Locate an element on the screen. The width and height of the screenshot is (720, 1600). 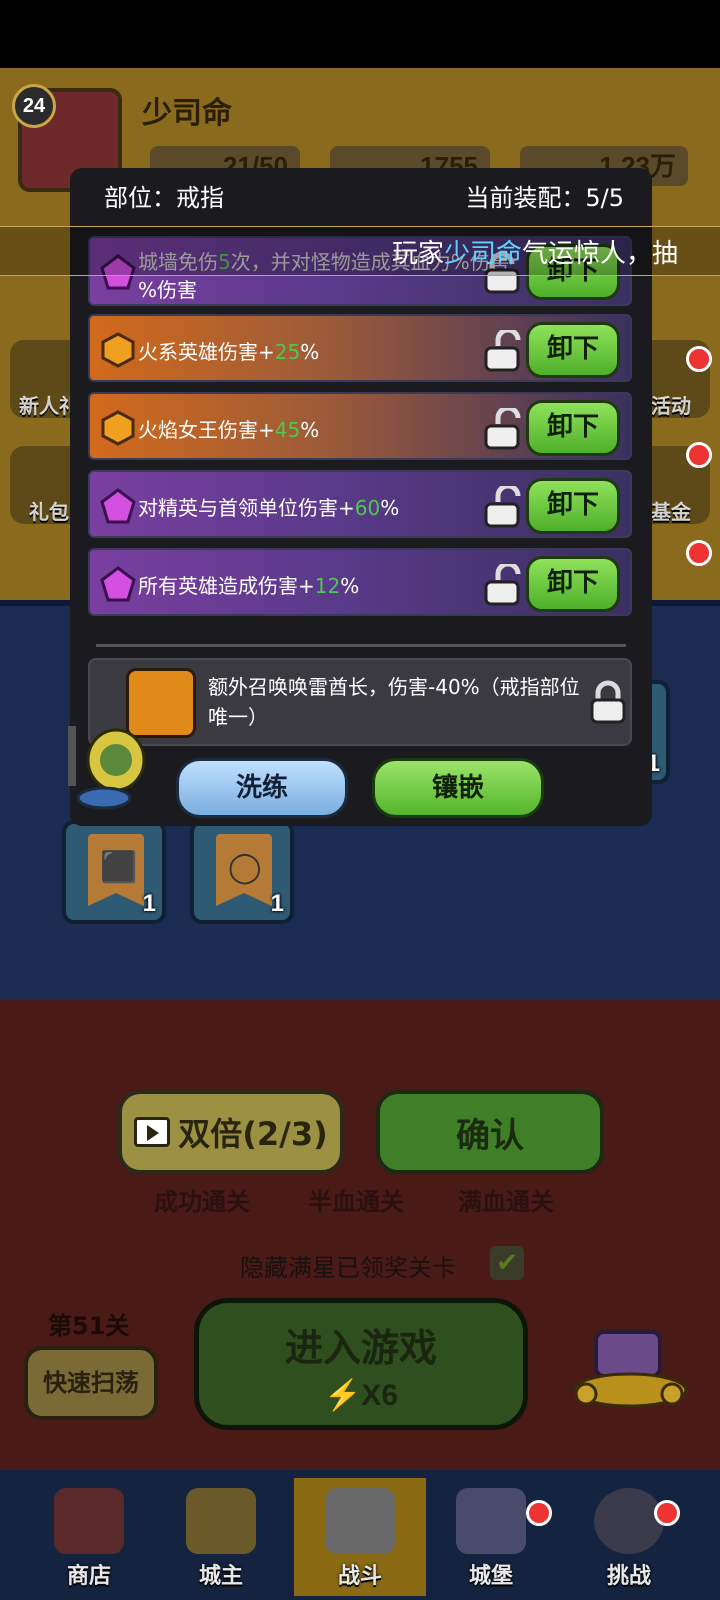
level-badge: 24 is located at coordinates (34, 106).